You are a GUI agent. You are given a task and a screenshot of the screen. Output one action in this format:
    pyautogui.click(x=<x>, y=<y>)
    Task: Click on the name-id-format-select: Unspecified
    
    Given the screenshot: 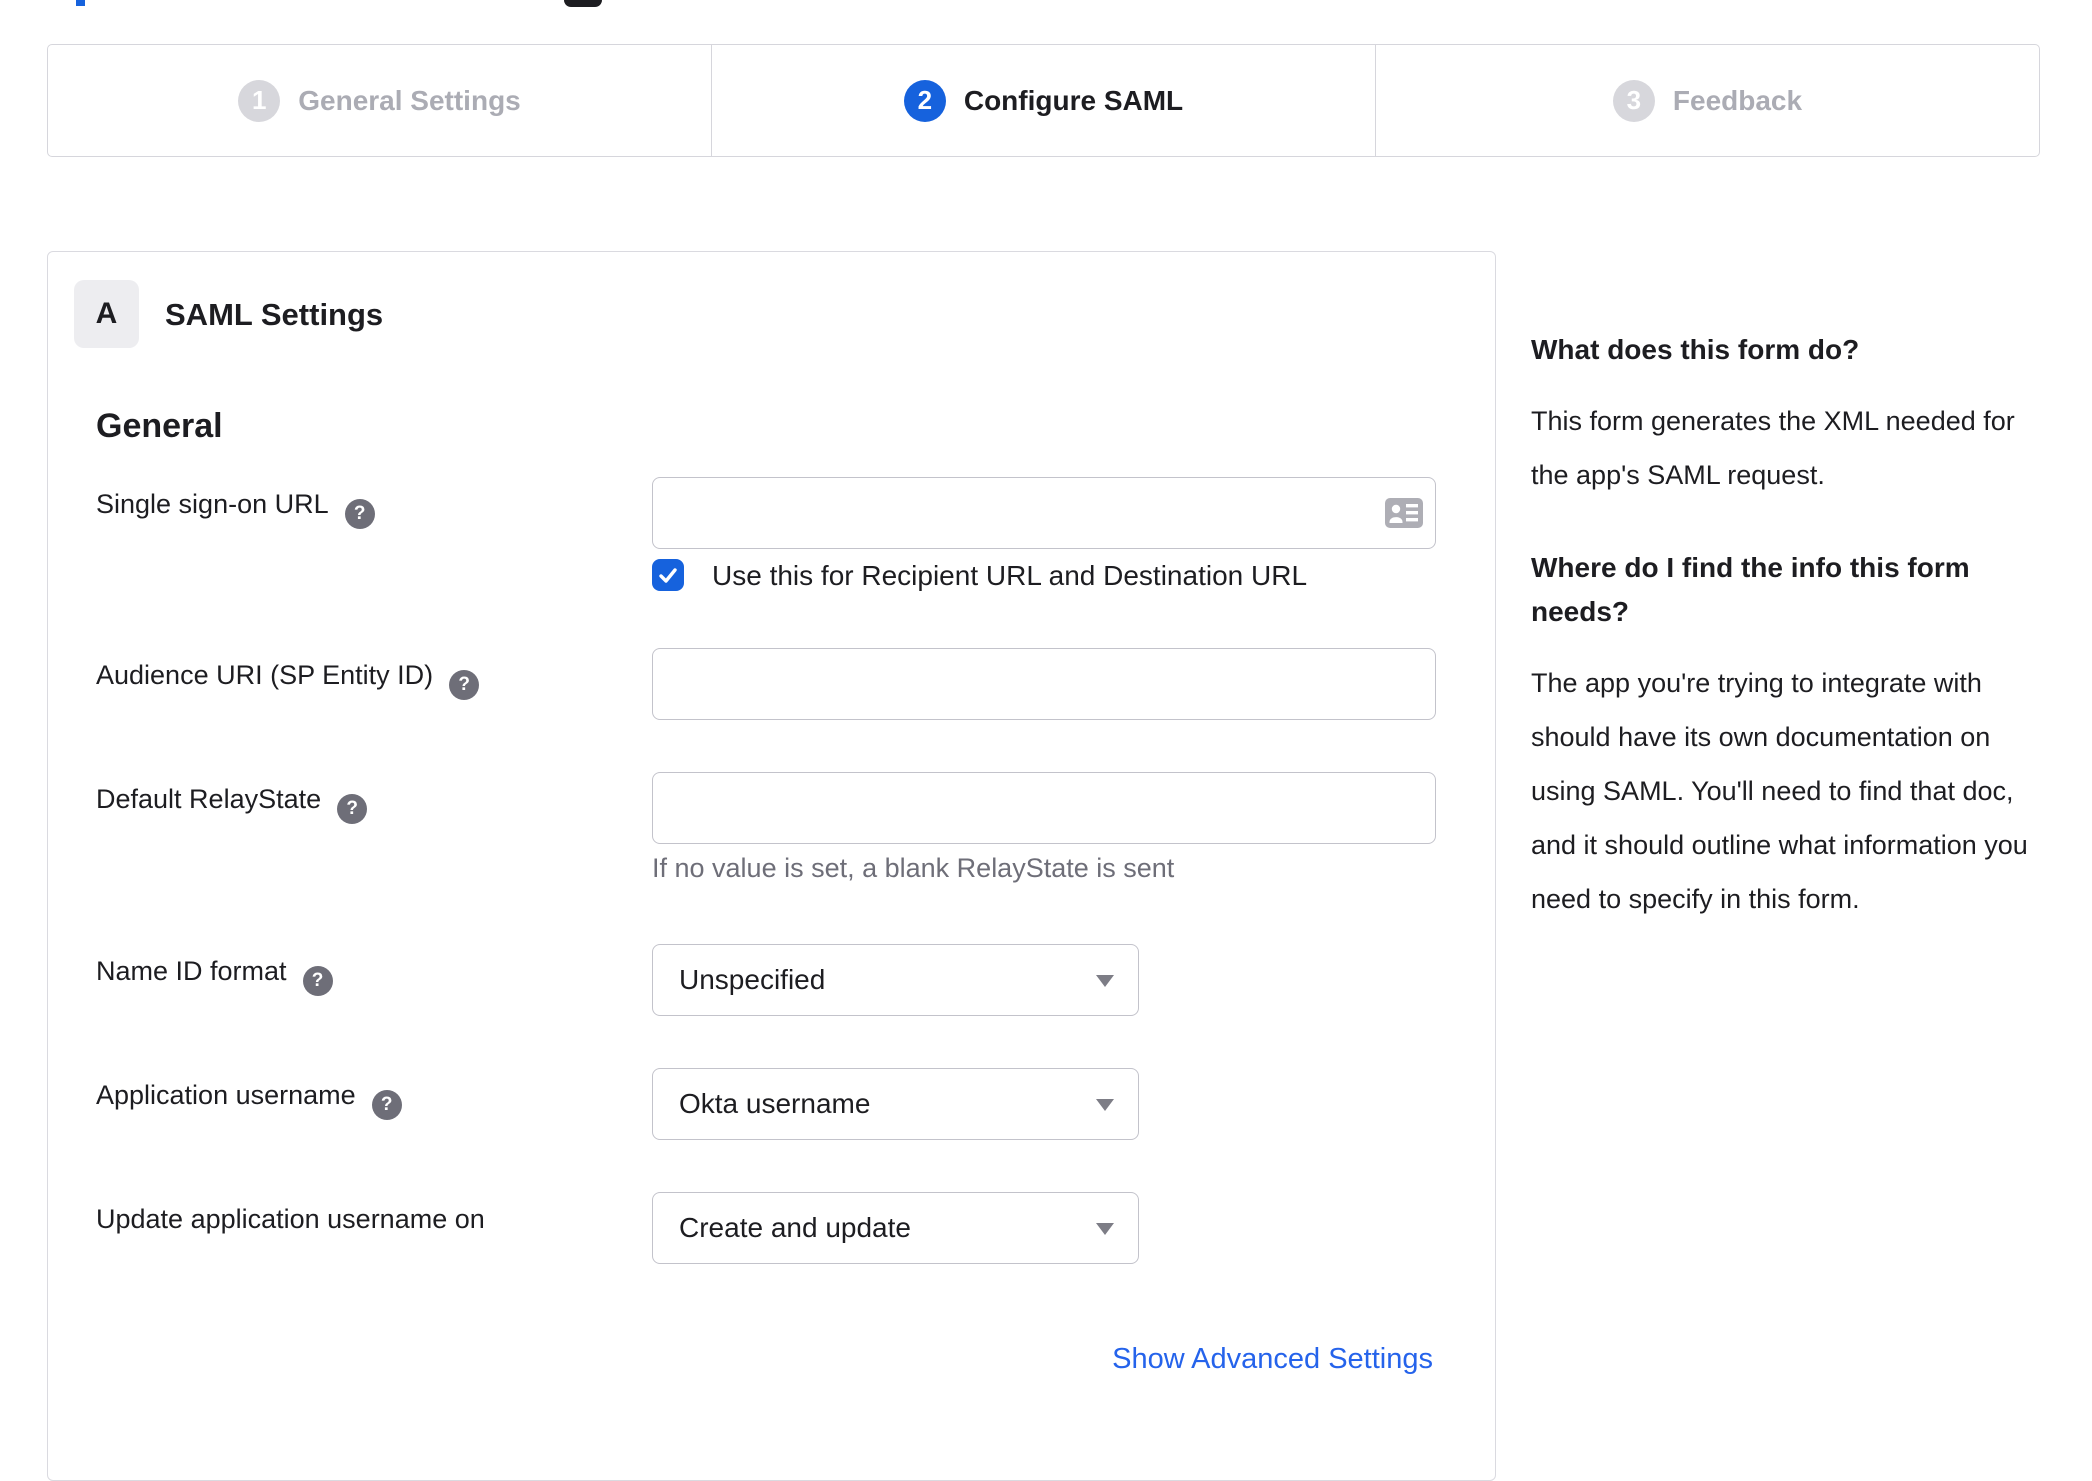 What is the action you would take?
    pyautogui.click(x=895, y=980)
    